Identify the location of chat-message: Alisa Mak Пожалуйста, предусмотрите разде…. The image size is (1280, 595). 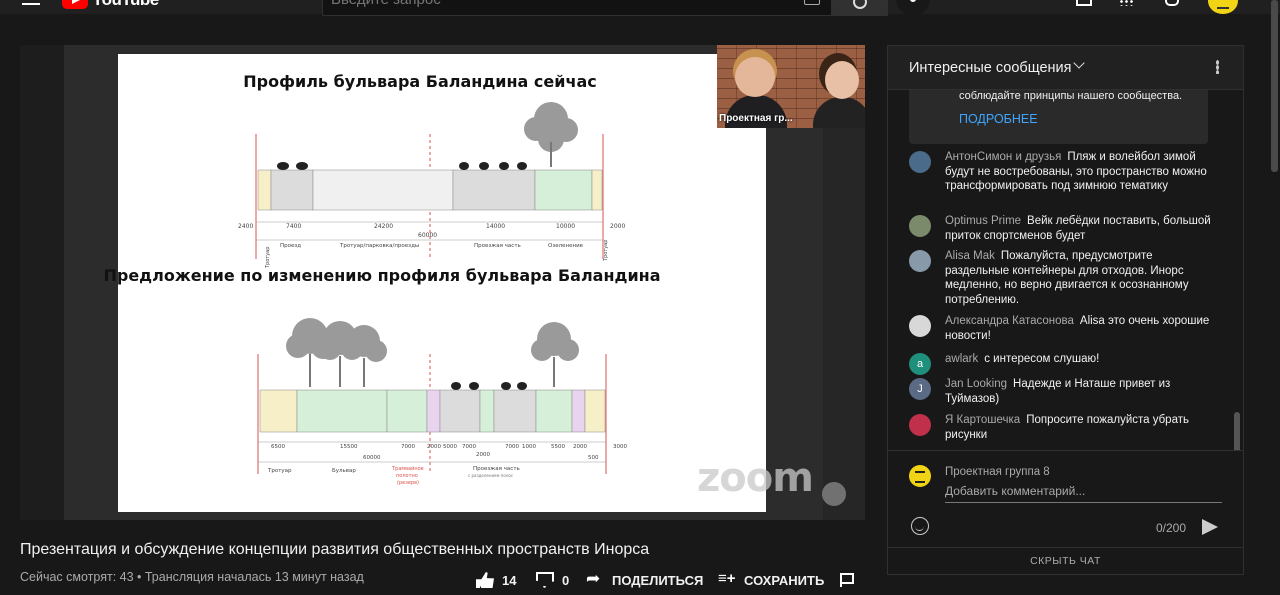
(1064, 278).